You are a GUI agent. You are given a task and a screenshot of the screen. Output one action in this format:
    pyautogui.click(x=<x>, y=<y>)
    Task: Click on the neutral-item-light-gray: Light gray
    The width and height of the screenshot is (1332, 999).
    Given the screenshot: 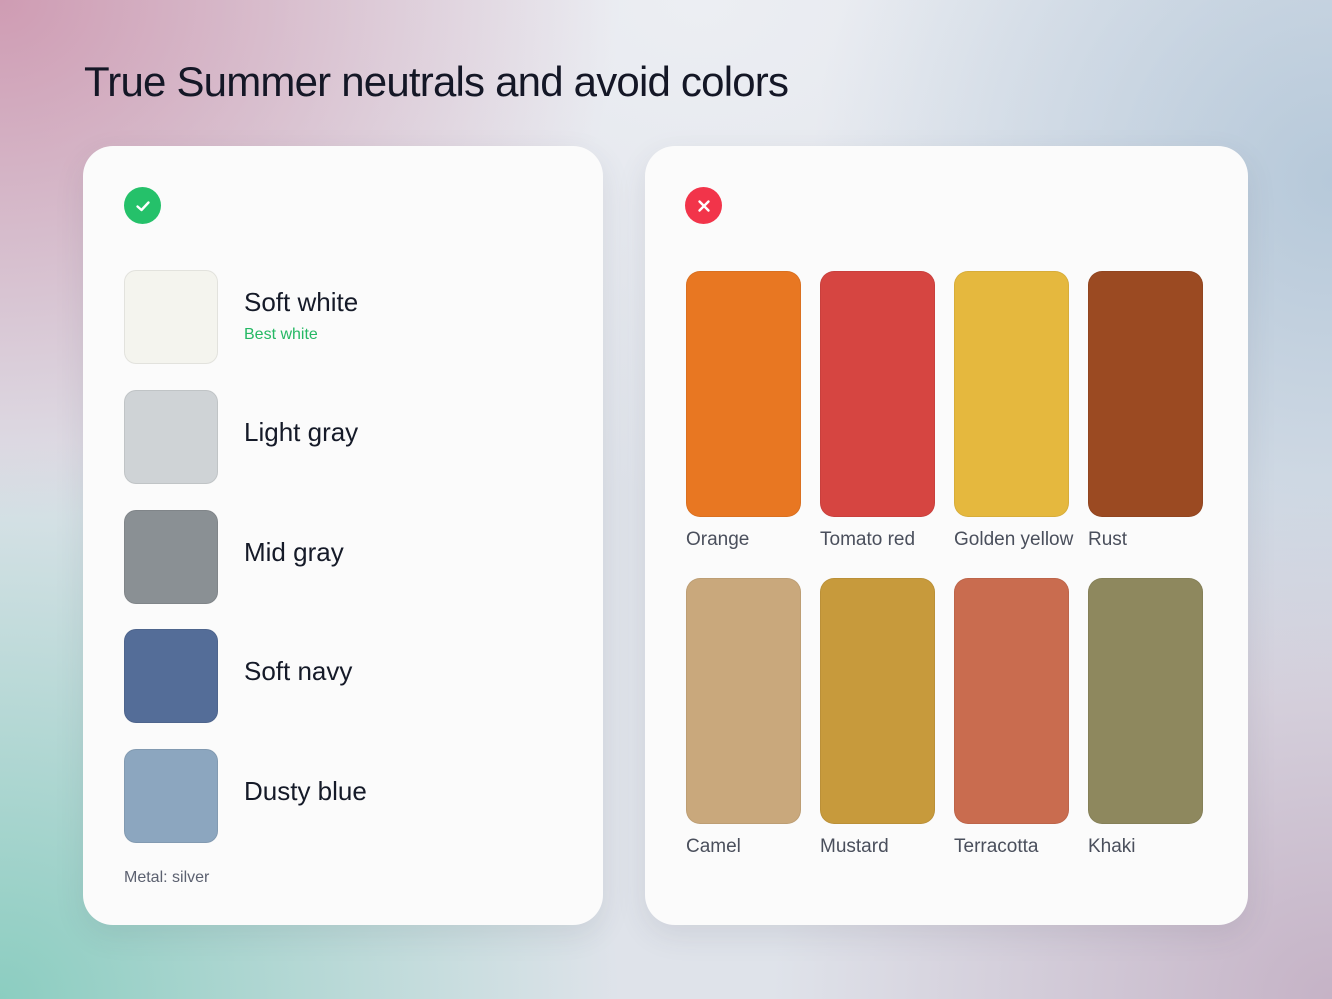 What is the action you would take?
    pyautogui.click(x=344, y=437)
    